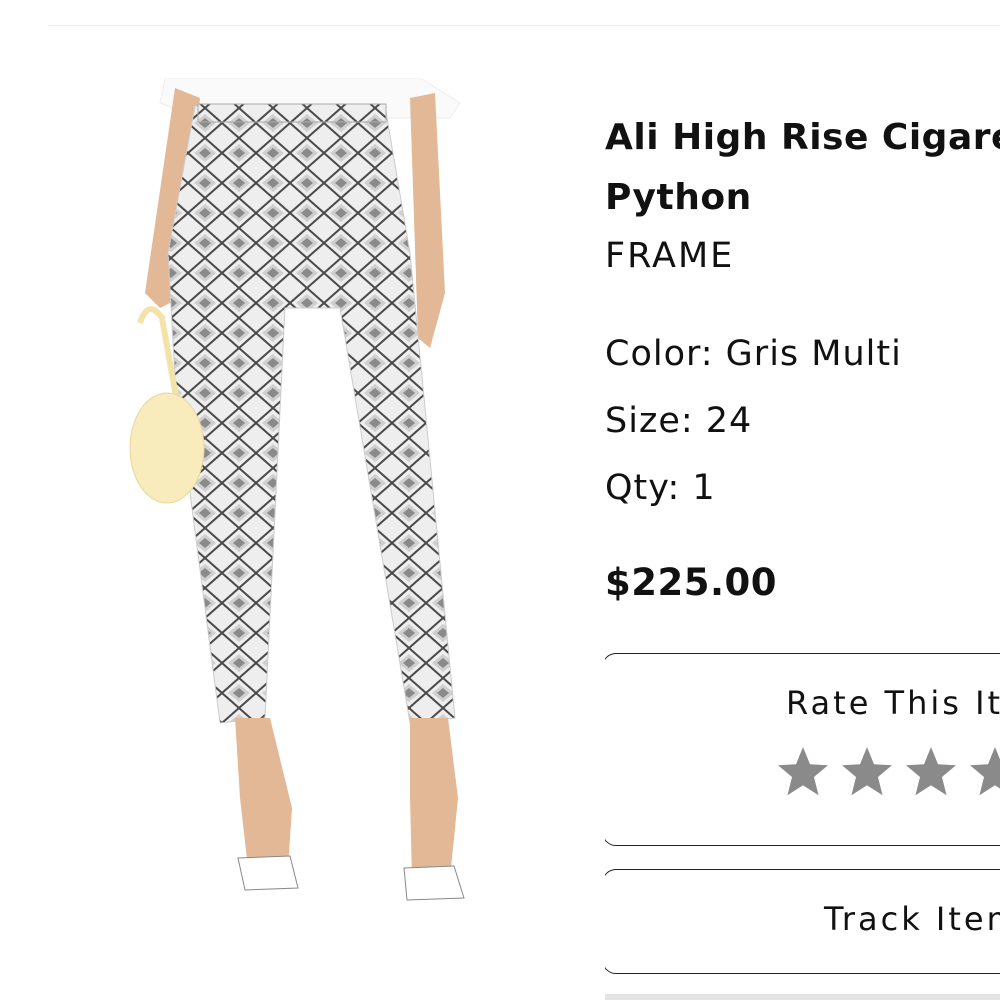 The width and height of the screenshot is (1000, 1000). What do you see at coordinates (893, 703) in the screenshot?
I see `rate-item-label: Rate This Item` at bounding box center [893, 703].